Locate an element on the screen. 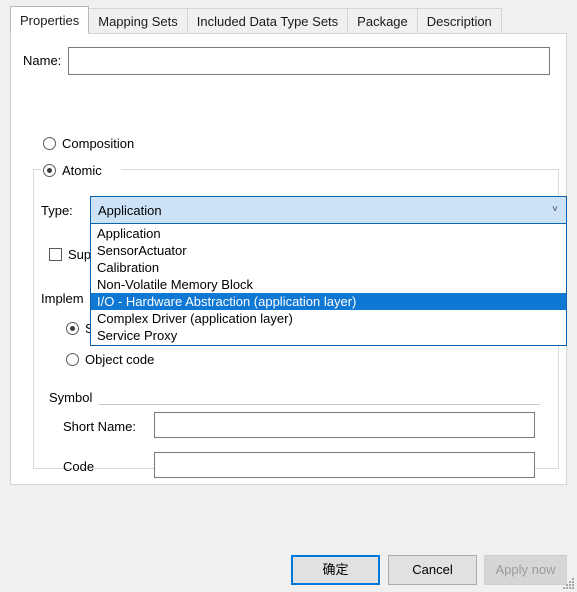 This screenshot has height=592, width=577. tab-package: Package is located at coordinates (382, 21).